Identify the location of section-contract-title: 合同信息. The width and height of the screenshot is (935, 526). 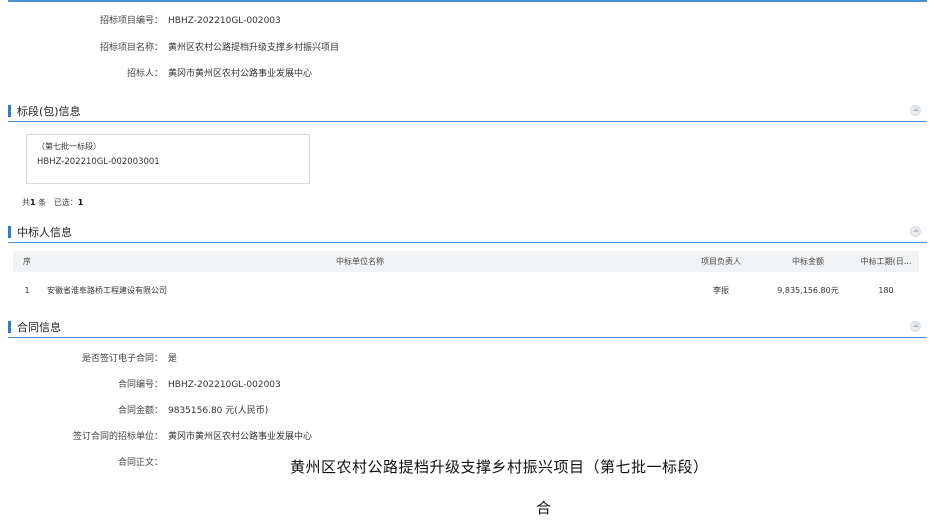
(39, 327).